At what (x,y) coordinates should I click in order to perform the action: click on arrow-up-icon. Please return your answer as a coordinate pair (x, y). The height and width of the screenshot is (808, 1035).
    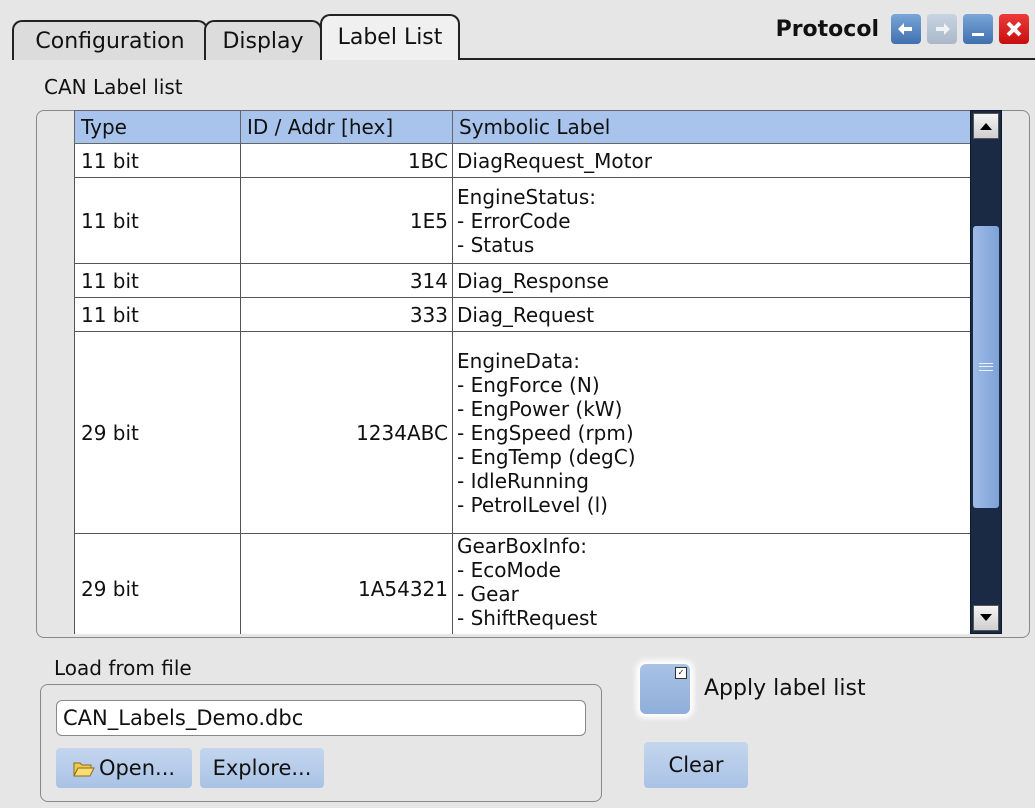
    Looking at the image, I should click on (986, 126).